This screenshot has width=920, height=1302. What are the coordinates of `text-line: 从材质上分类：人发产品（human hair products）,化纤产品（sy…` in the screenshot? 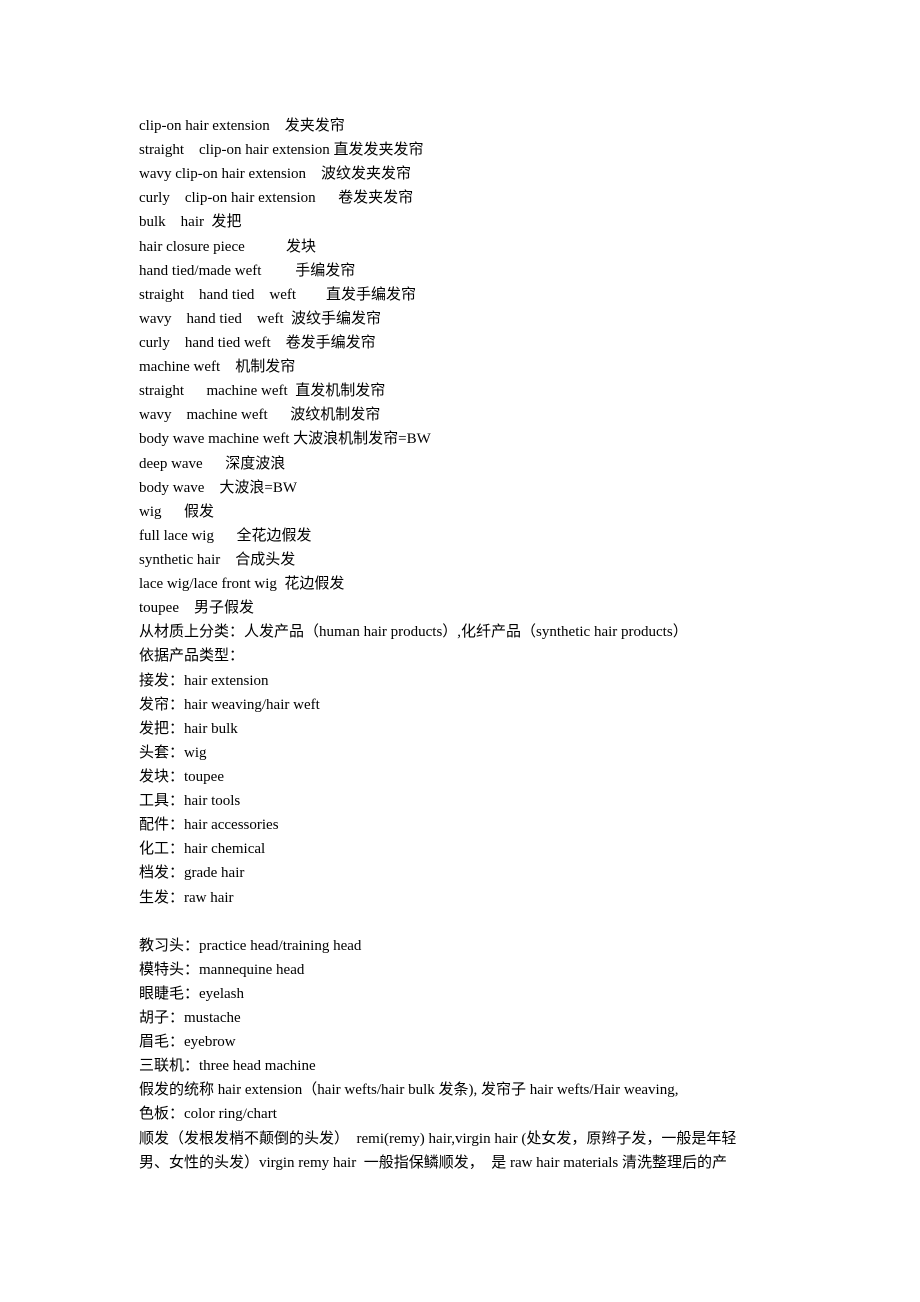 It's located at (413, 632).